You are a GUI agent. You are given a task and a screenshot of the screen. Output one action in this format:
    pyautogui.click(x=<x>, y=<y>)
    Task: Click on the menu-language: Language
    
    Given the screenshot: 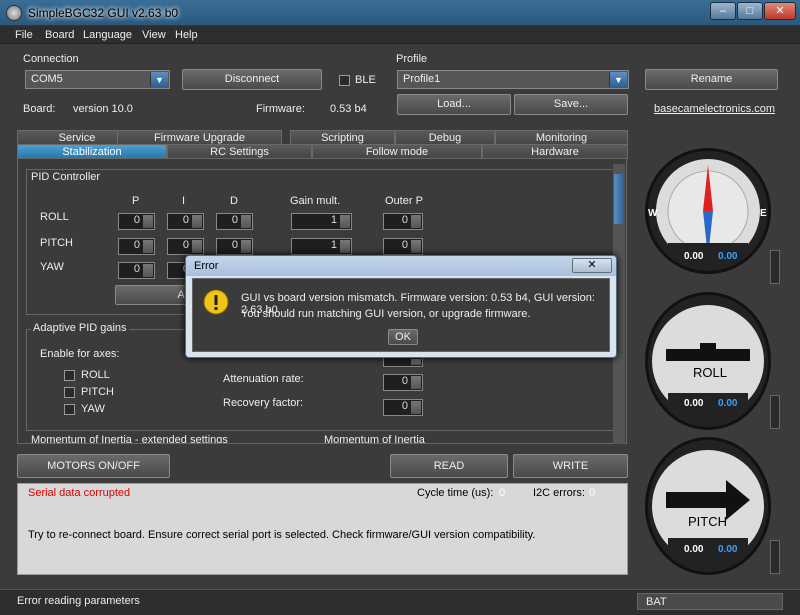 What is the action you would take?
    pyautogui.click(x=107, y=35)
    